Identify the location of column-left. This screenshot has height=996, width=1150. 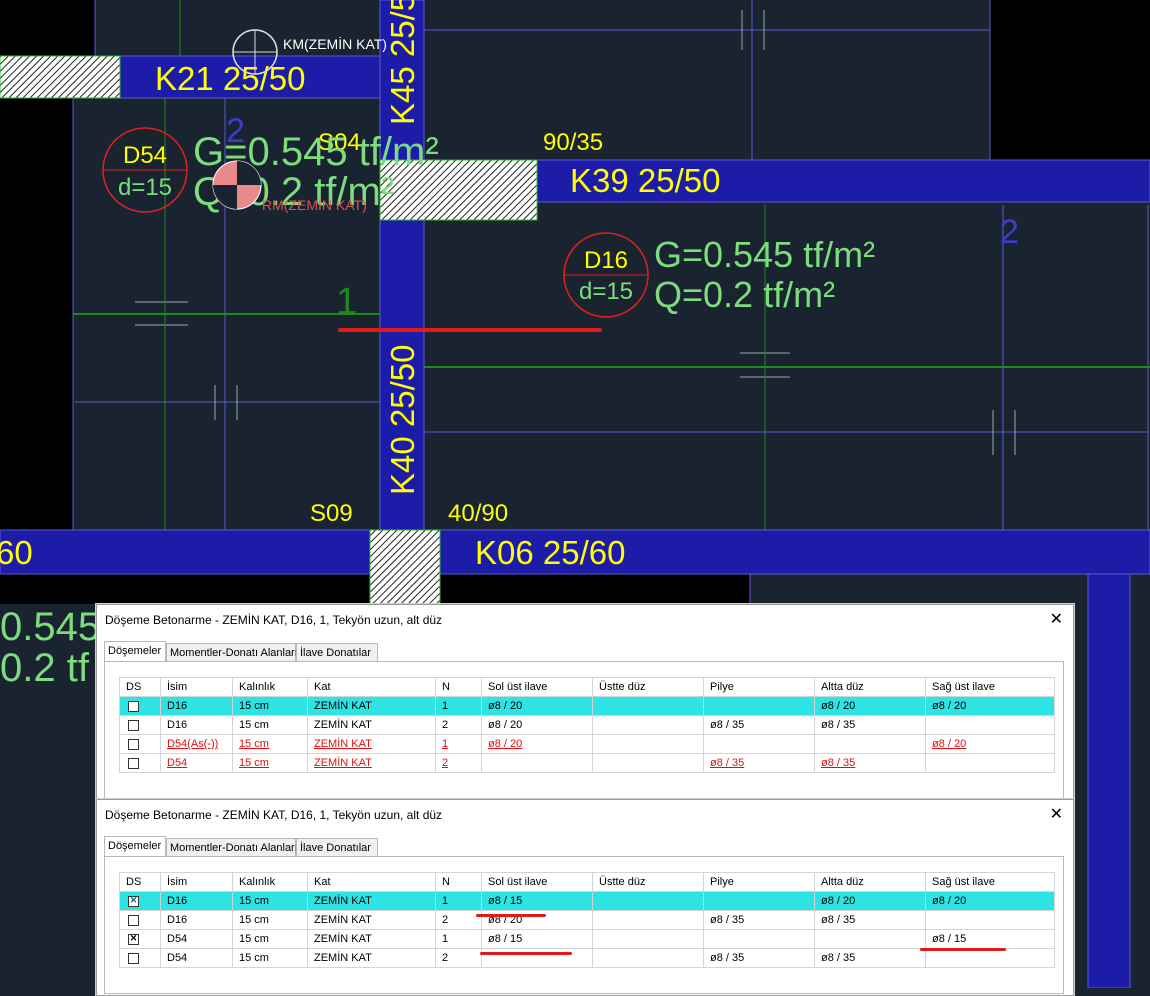
(60, 77).